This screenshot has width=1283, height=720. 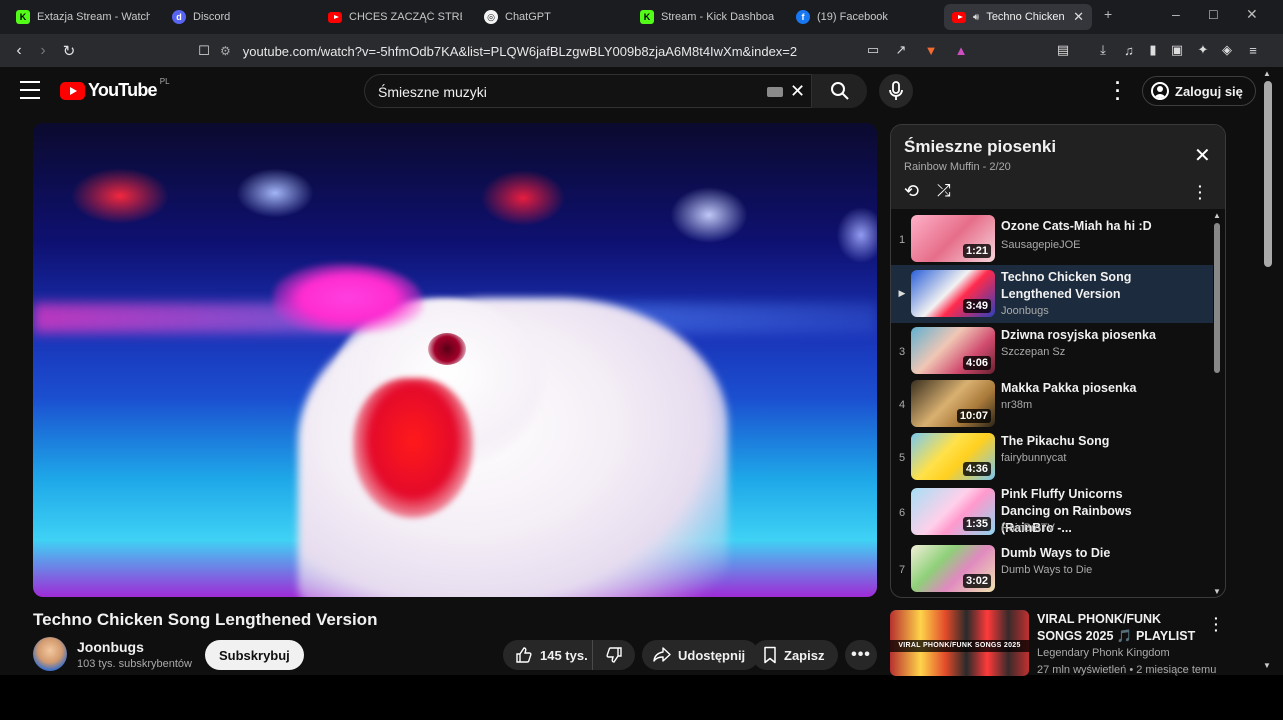 What do you see at coordinates (1253, 50) in the screenshot?
I see `browser-menu-icon: ≡` at bounding box center [1253, 50].